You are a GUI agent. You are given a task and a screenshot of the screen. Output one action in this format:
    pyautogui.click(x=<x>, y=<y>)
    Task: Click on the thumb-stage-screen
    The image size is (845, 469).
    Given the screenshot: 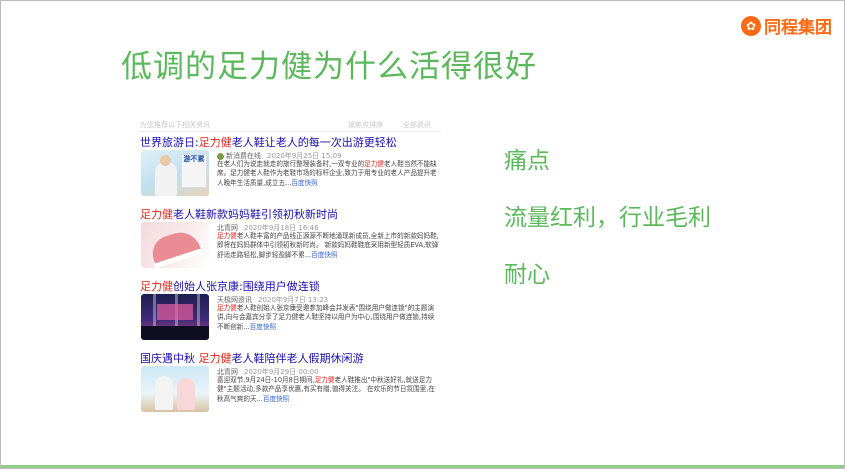 What is the action you would take?
    pyautogui.click(x=175, y=312)
    